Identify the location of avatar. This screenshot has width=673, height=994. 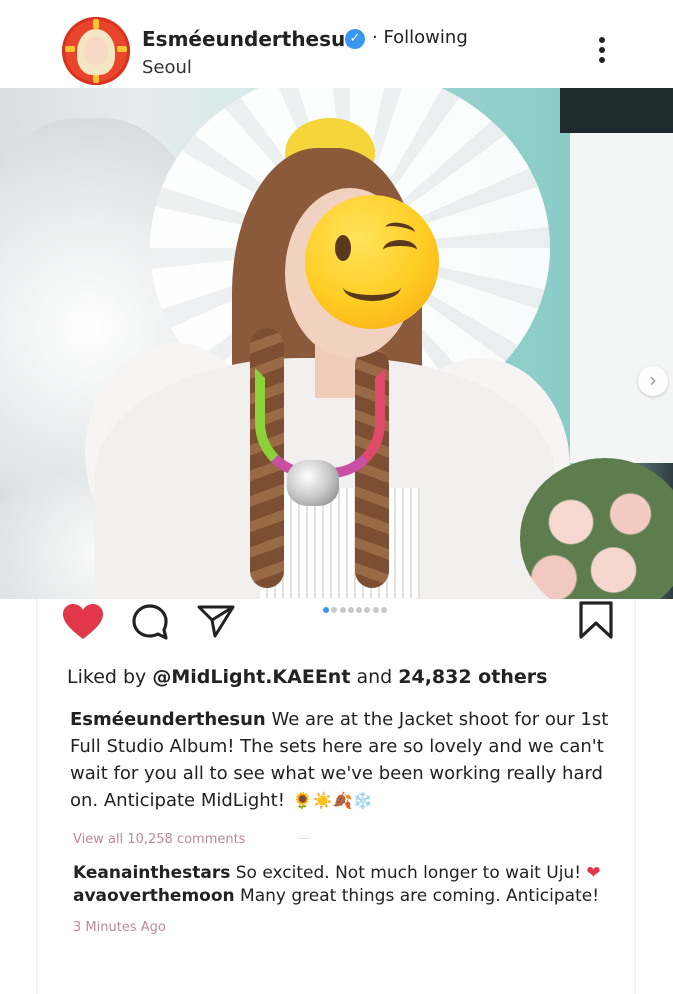
(96, 51).